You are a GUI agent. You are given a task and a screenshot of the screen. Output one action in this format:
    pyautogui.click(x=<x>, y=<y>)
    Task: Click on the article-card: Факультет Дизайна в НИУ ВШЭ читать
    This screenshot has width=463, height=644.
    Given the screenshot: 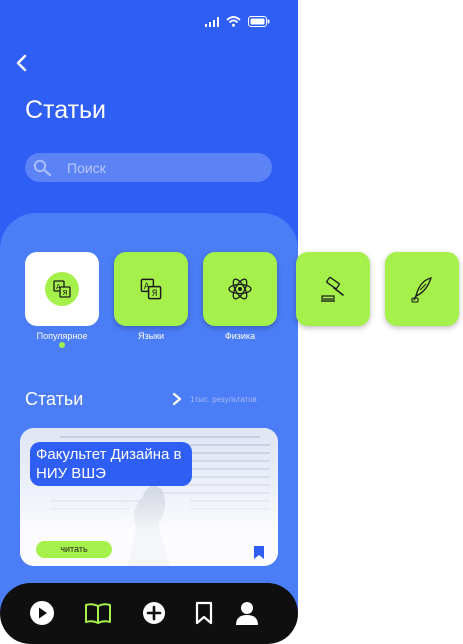 What is the action you would take?
    pyautogui.click(x=149, y=497)
    